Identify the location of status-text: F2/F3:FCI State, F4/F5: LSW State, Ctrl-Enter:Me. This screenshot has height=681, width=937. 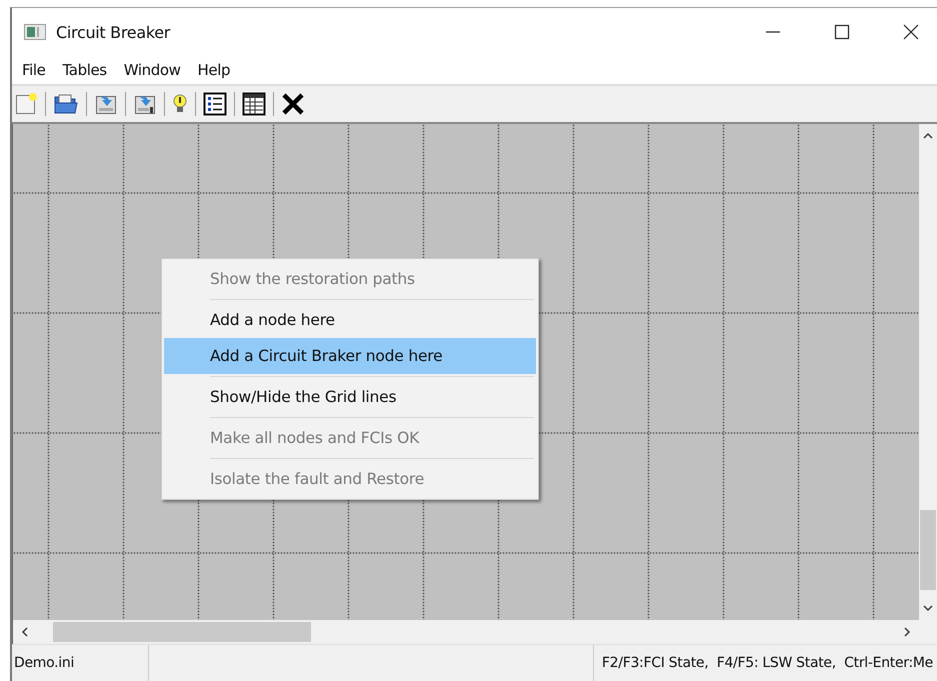
(767, 663).